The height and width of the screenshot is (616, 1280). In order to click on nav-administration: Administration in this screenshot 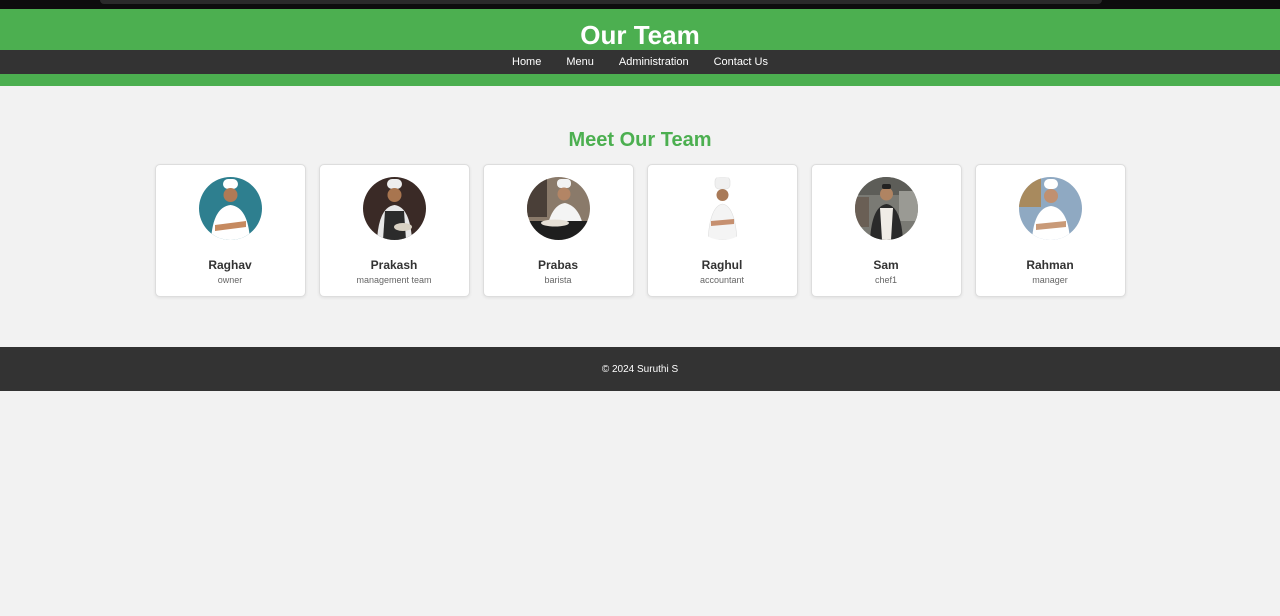, I will do `click(653, 62)`.